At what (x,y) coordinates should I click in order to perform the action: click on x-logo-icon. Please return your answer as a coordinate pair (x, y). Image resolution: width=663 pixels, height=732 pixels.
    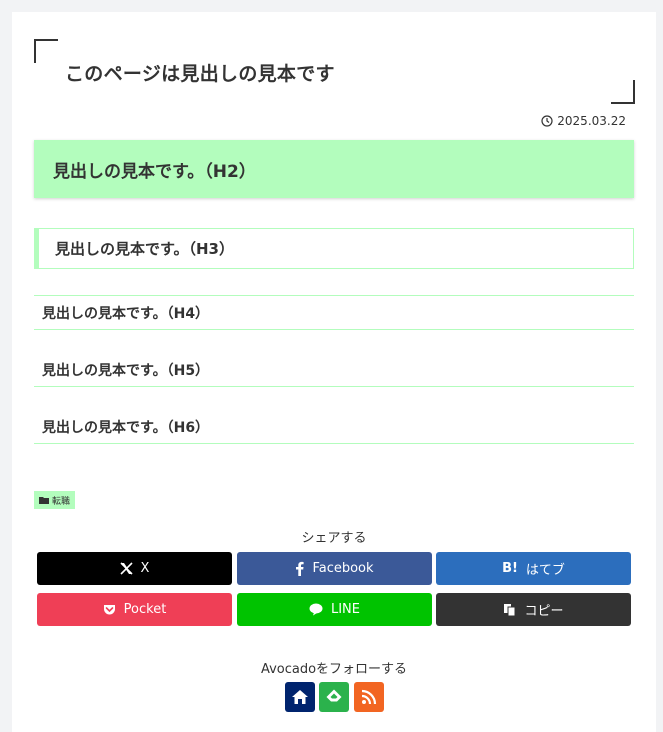
    Looking at the image, I should click on (126, 568).